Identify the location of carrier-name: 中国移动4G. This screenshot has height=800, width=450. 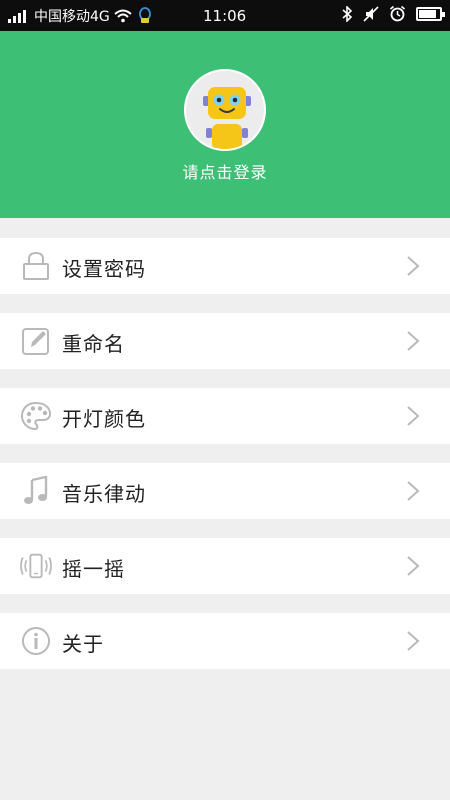
(72, 16).